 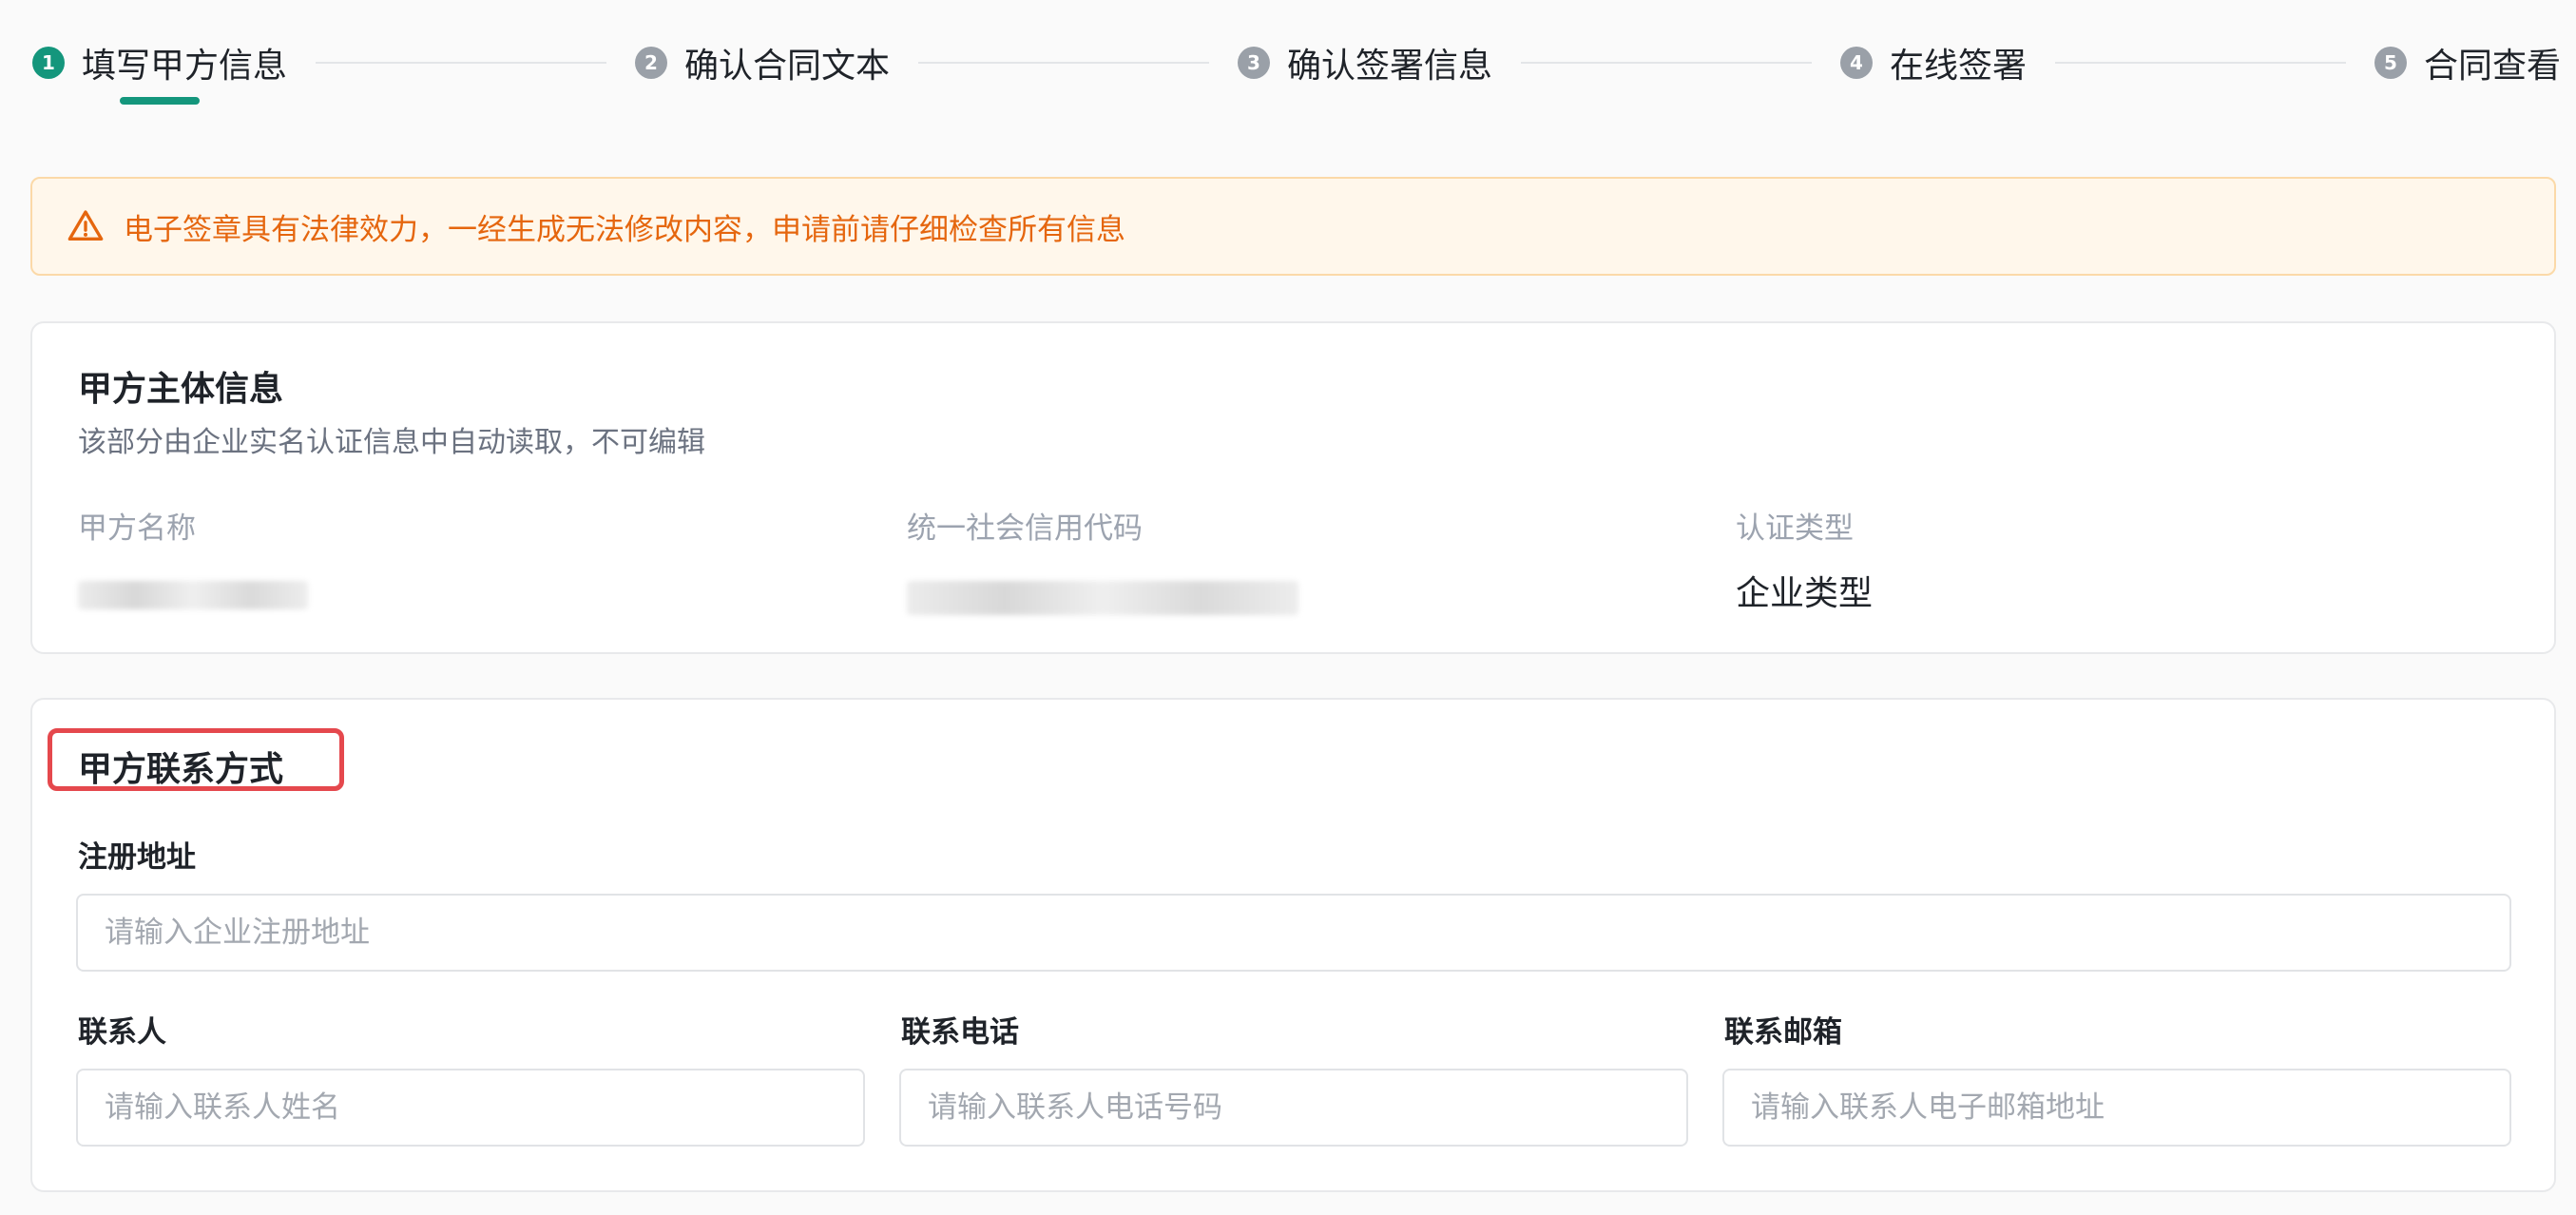 I want to click on contact-email-input, so click(x=2116, y=1108).